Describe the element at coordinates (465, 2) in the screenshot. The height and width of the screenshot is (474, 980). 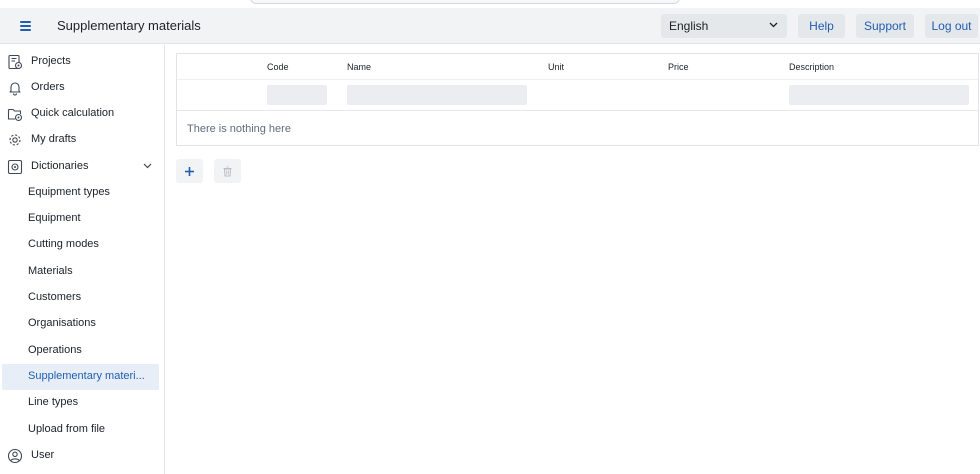
I see `address-bar` at that location.